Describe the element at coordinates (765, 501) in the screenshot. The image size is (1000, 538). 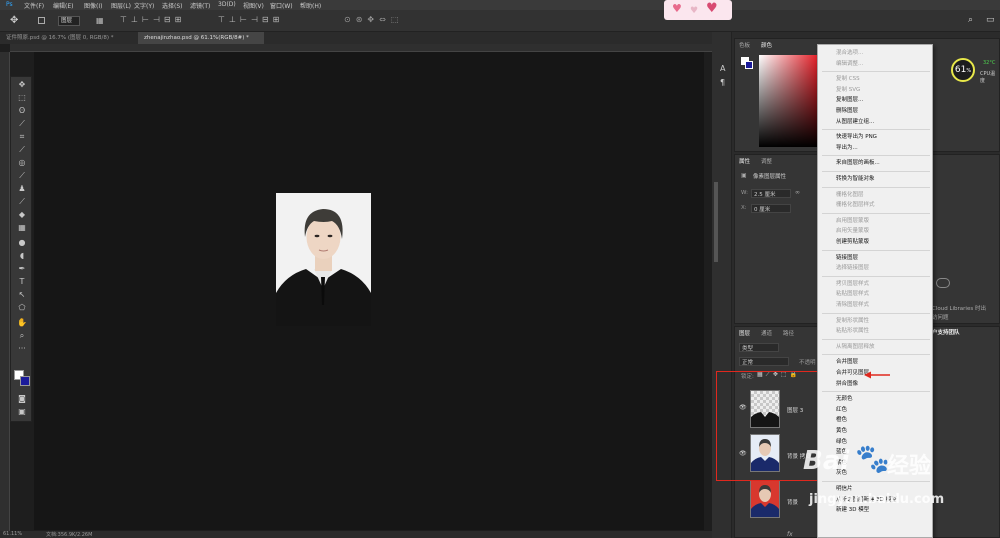
I see `thumbnail-image` at that location.